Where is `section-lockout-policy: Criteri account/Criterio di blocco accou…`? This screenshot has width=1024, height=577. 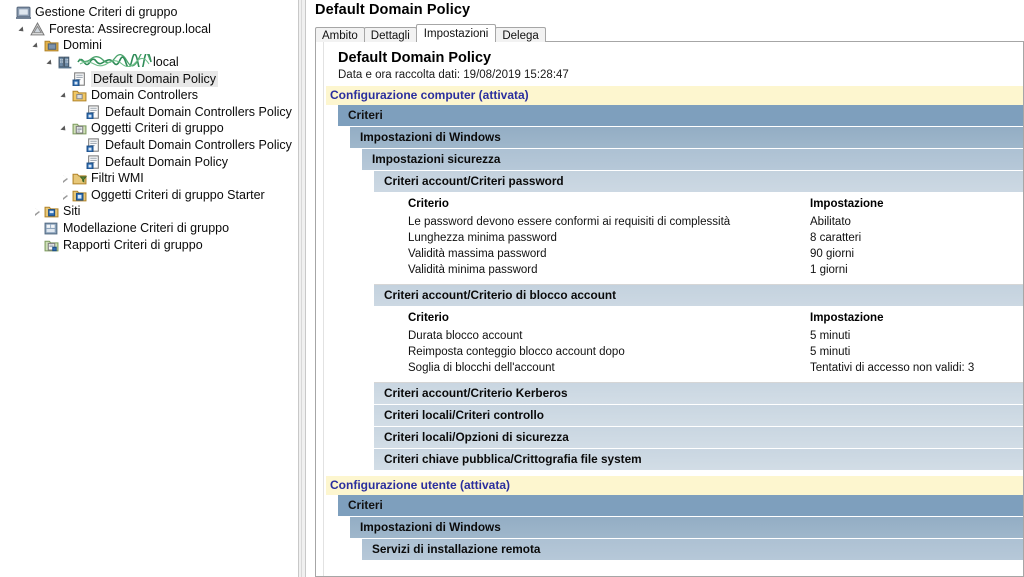
section-lockout-policy: Criteri account/Criterio di blocco accou… is located at coordinates (698, 295).